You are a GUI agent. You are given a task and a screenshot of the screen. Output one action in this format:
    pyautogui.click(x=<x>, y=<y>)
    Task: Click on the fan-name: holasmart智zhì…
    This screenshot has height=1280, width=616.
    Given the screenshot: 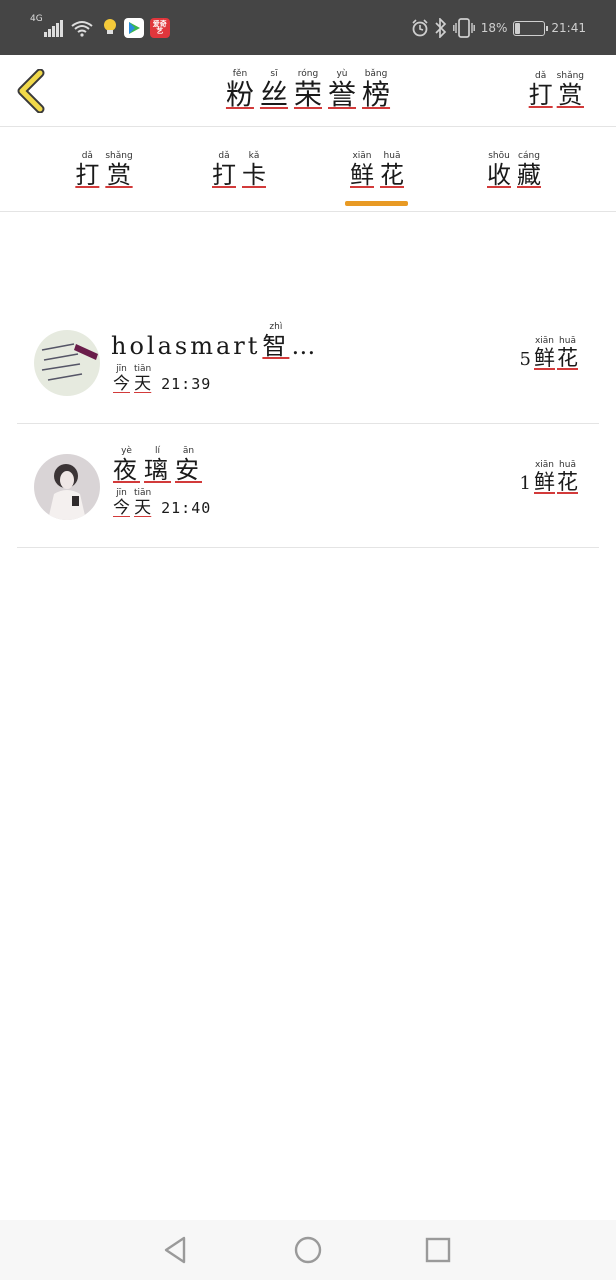 What is the action you would take?
    pyautogui.click(x=214, y=341)
    